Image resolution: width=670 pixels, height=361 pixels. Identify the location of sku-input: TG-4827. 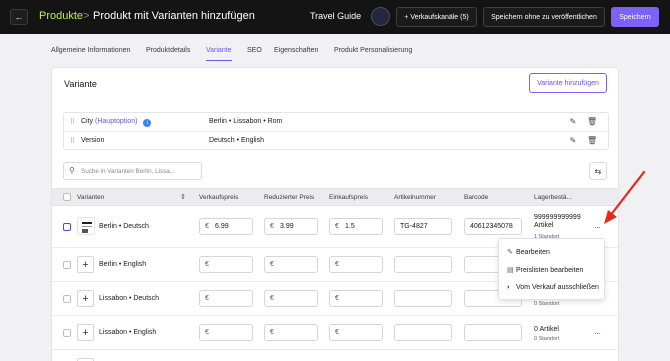
(423, 226).